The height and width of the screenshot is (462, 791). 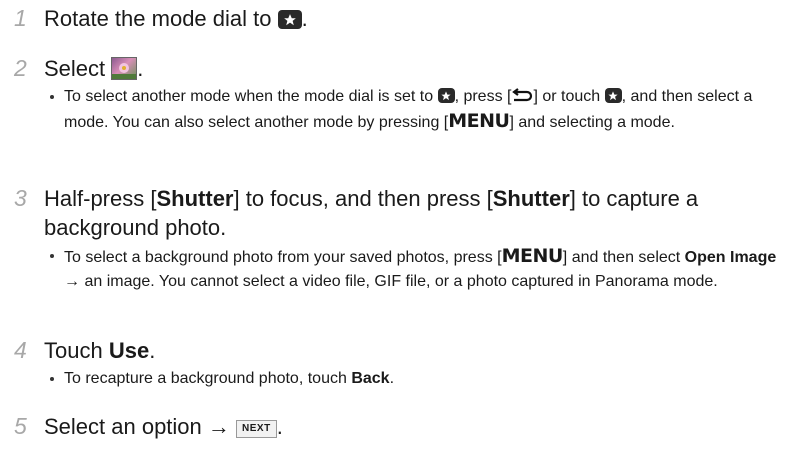 I want to click on step-4-line: 4 Touch Use., so click(x=395, y=350).